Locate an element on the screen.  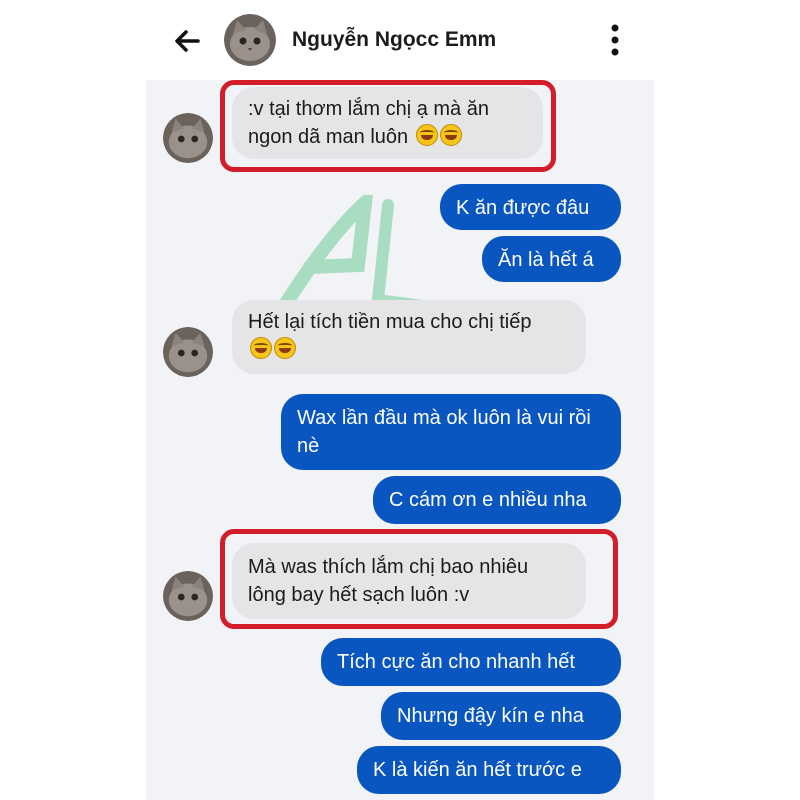
arrow-left-icon is located at coordinates (187, 41).